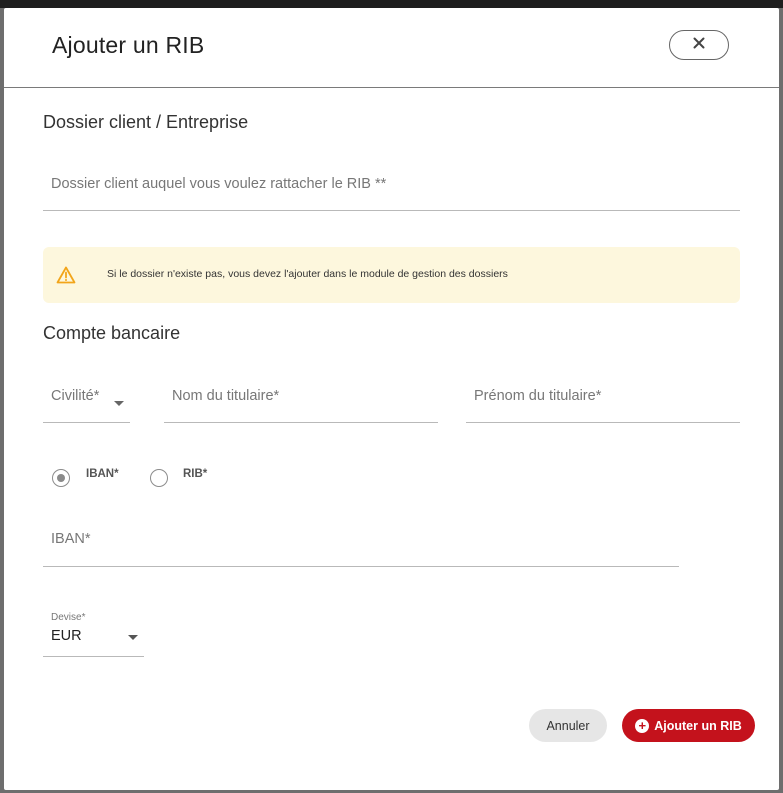 This screenshot has height=793, width=783. Describe the element at coordinates (301, 401) in the screenshot. I see `holder-lastname-input: Nom du titulaire*` at that location.